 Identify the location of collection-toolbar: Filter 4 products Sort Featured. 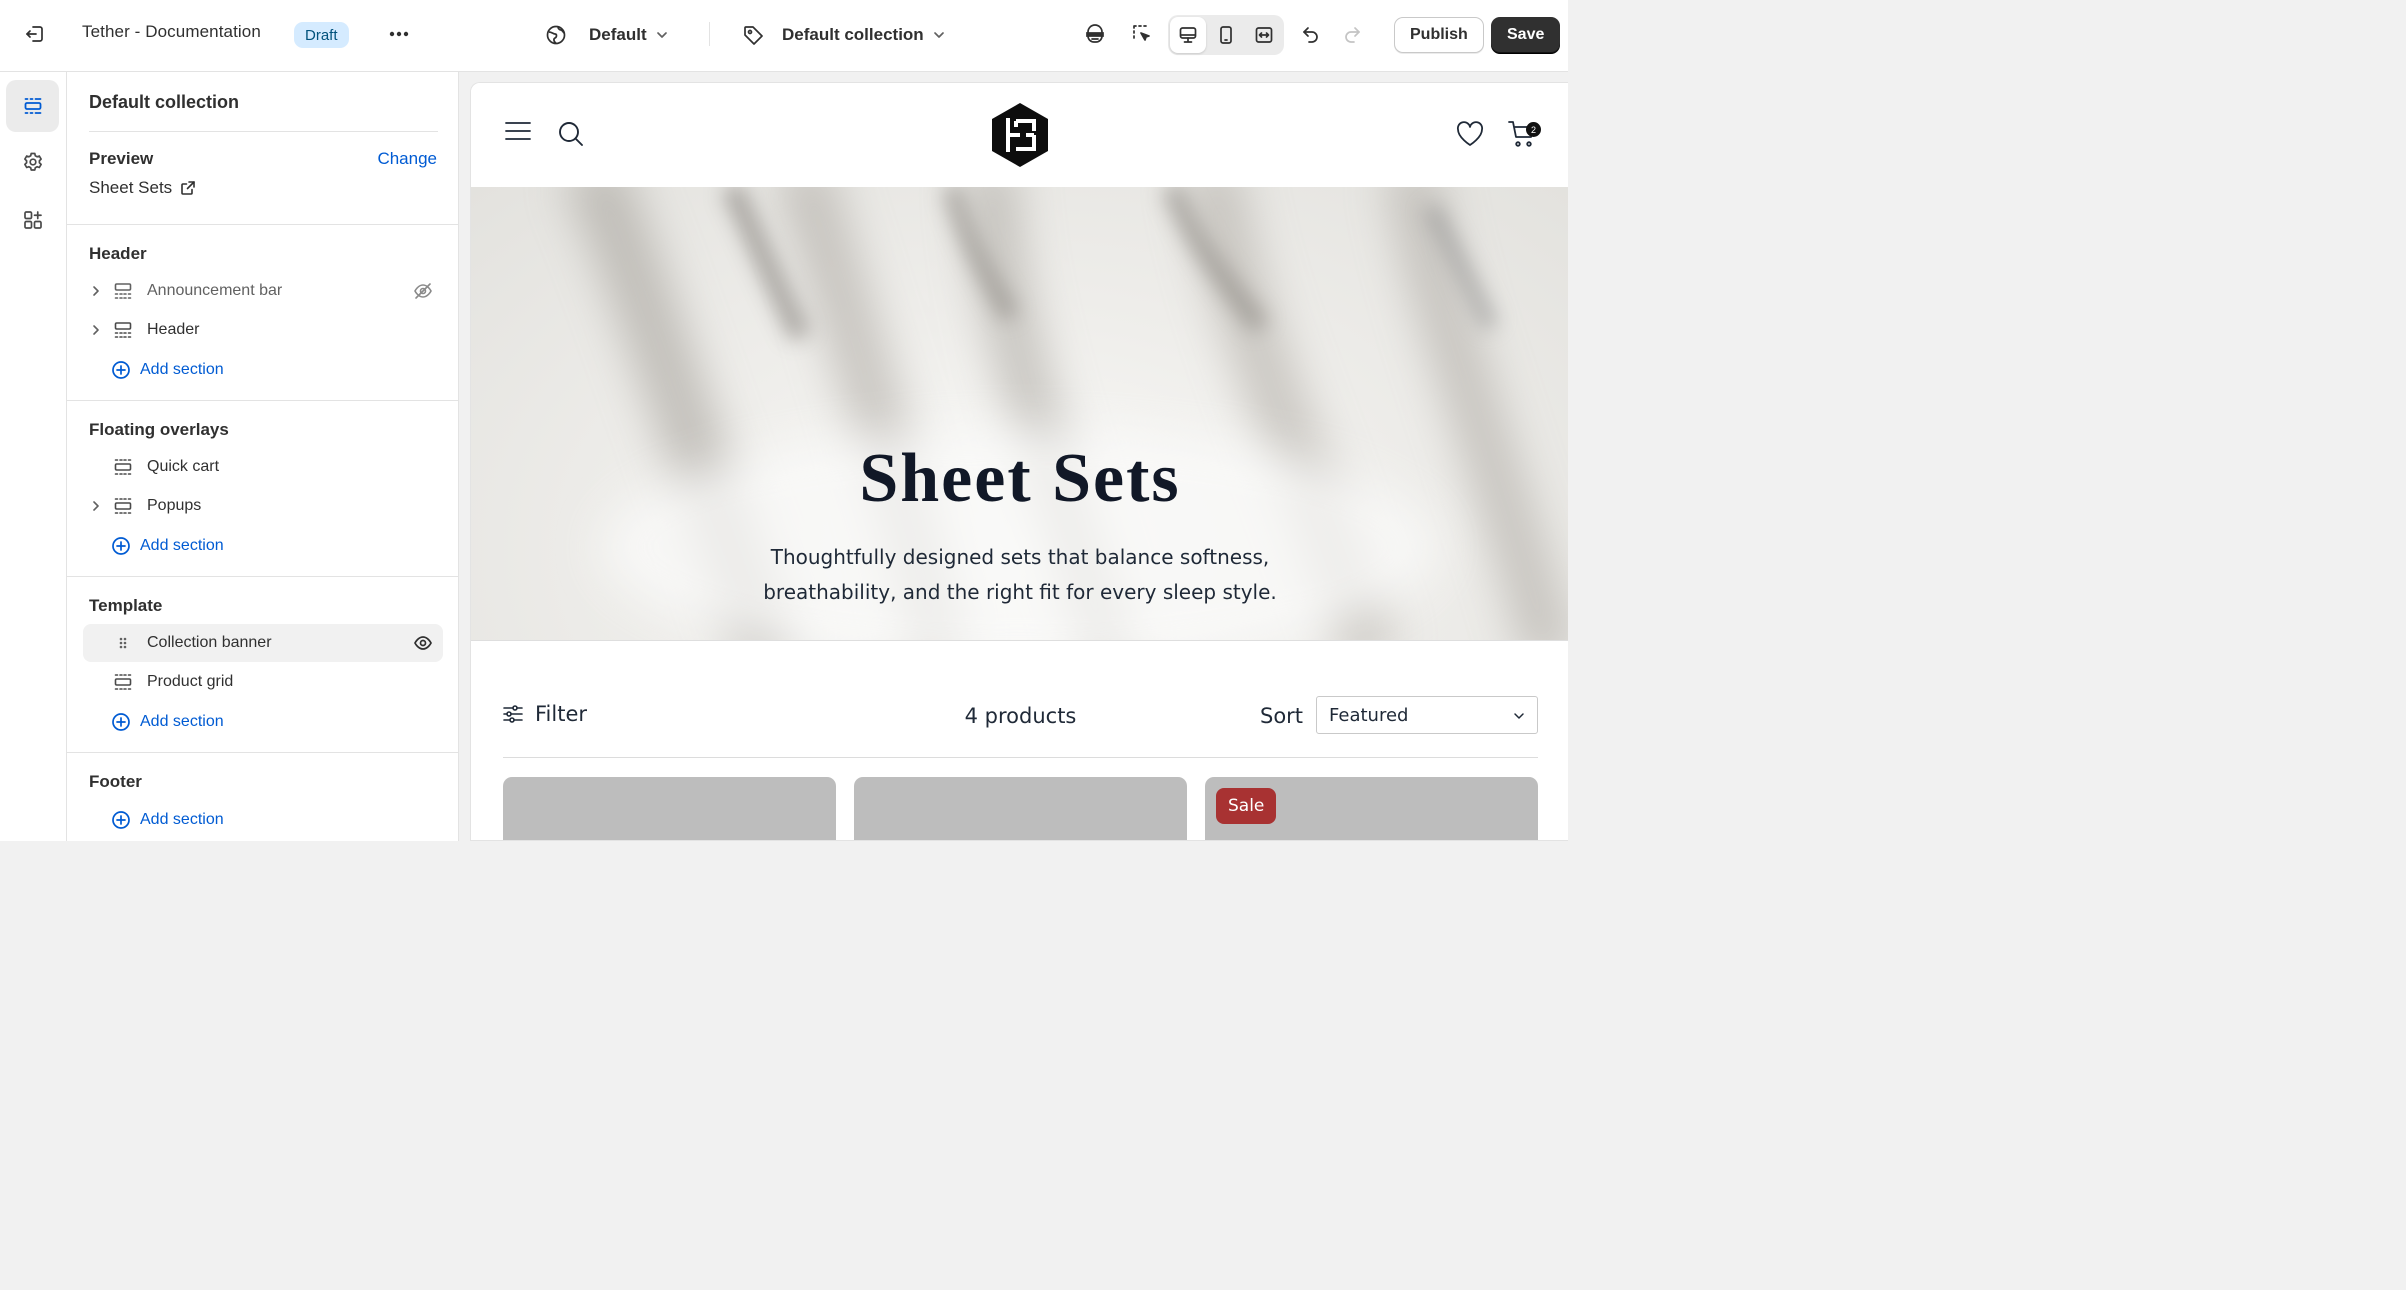
(1020, 716).